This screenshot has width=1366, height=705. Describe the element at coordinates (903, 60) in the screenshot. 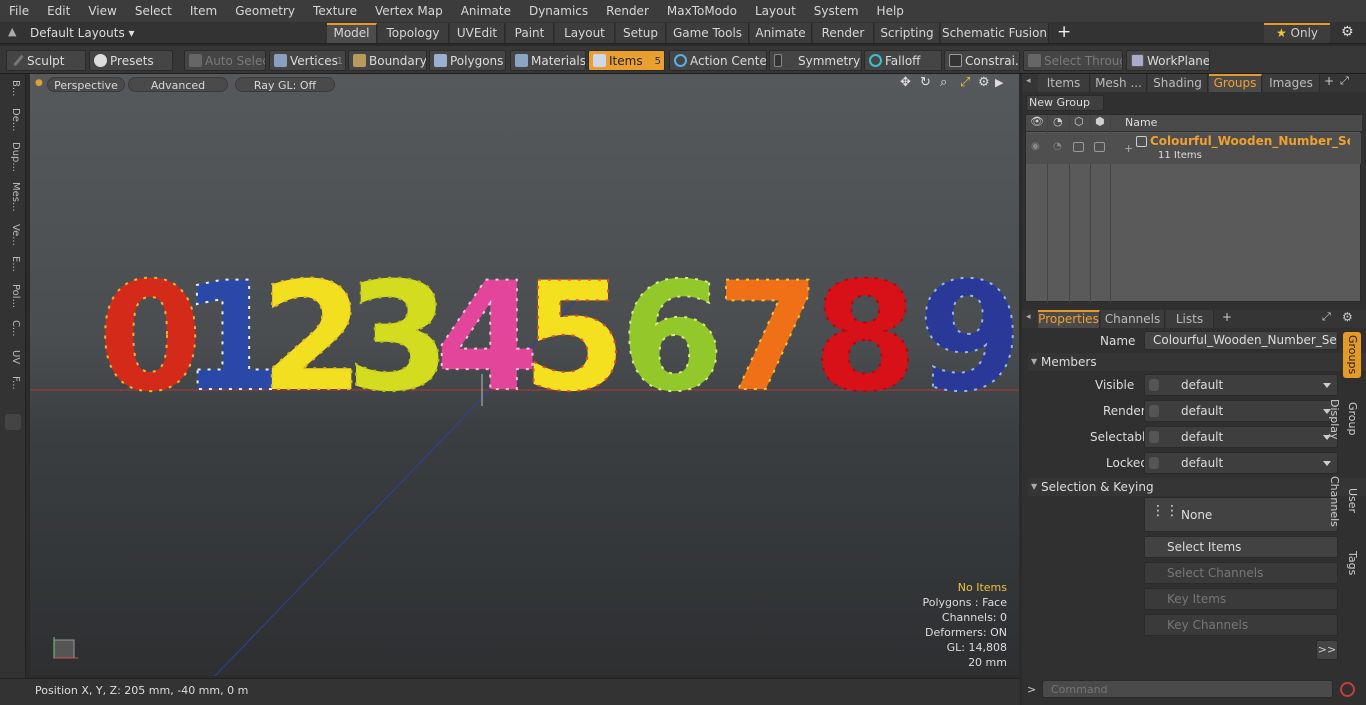

I see `falloff-button: Falloff` at that location.